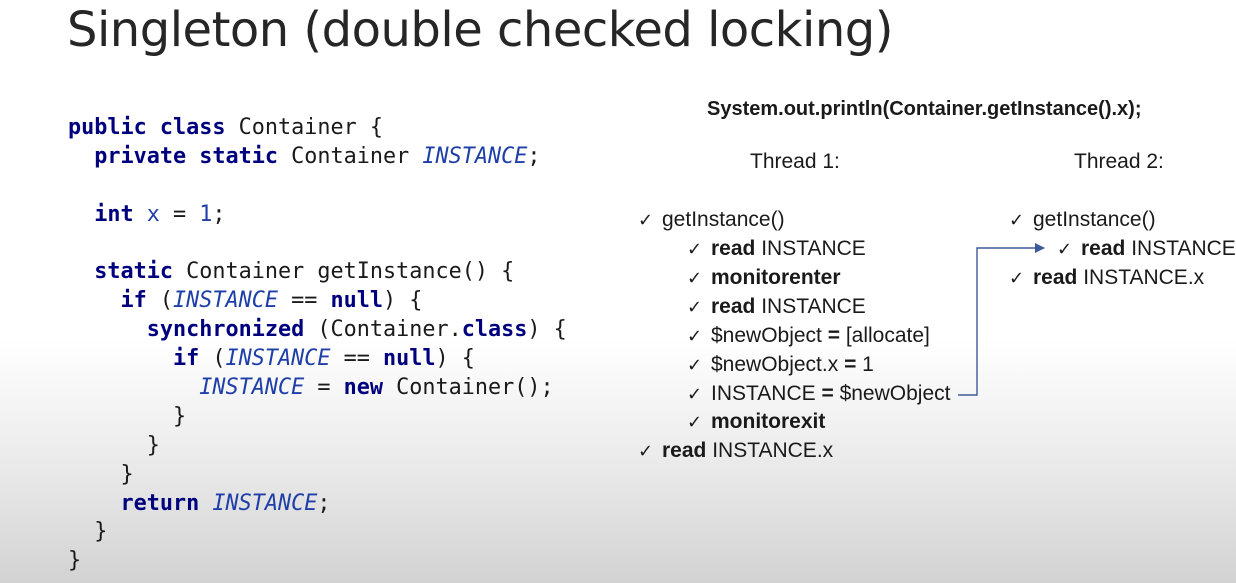 This screenshot has height=583, width=1236. What do you see at coordinates (1001, 319) in the screenshot?
I see `handoff-arrow` at bounding box center [1001, 319].